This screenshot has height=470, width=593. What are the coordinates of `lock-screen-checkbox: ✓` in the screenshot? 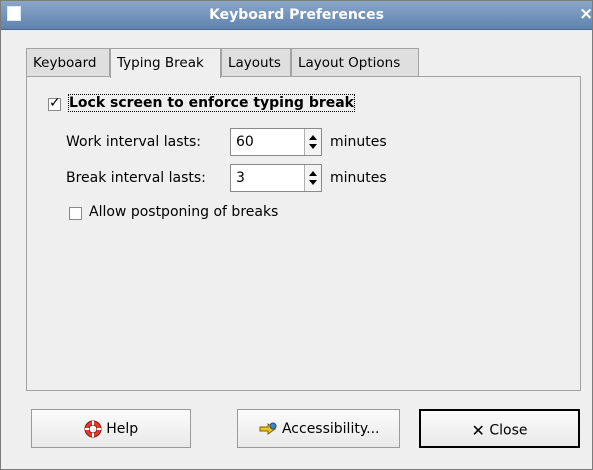 It's located at (54, 103).